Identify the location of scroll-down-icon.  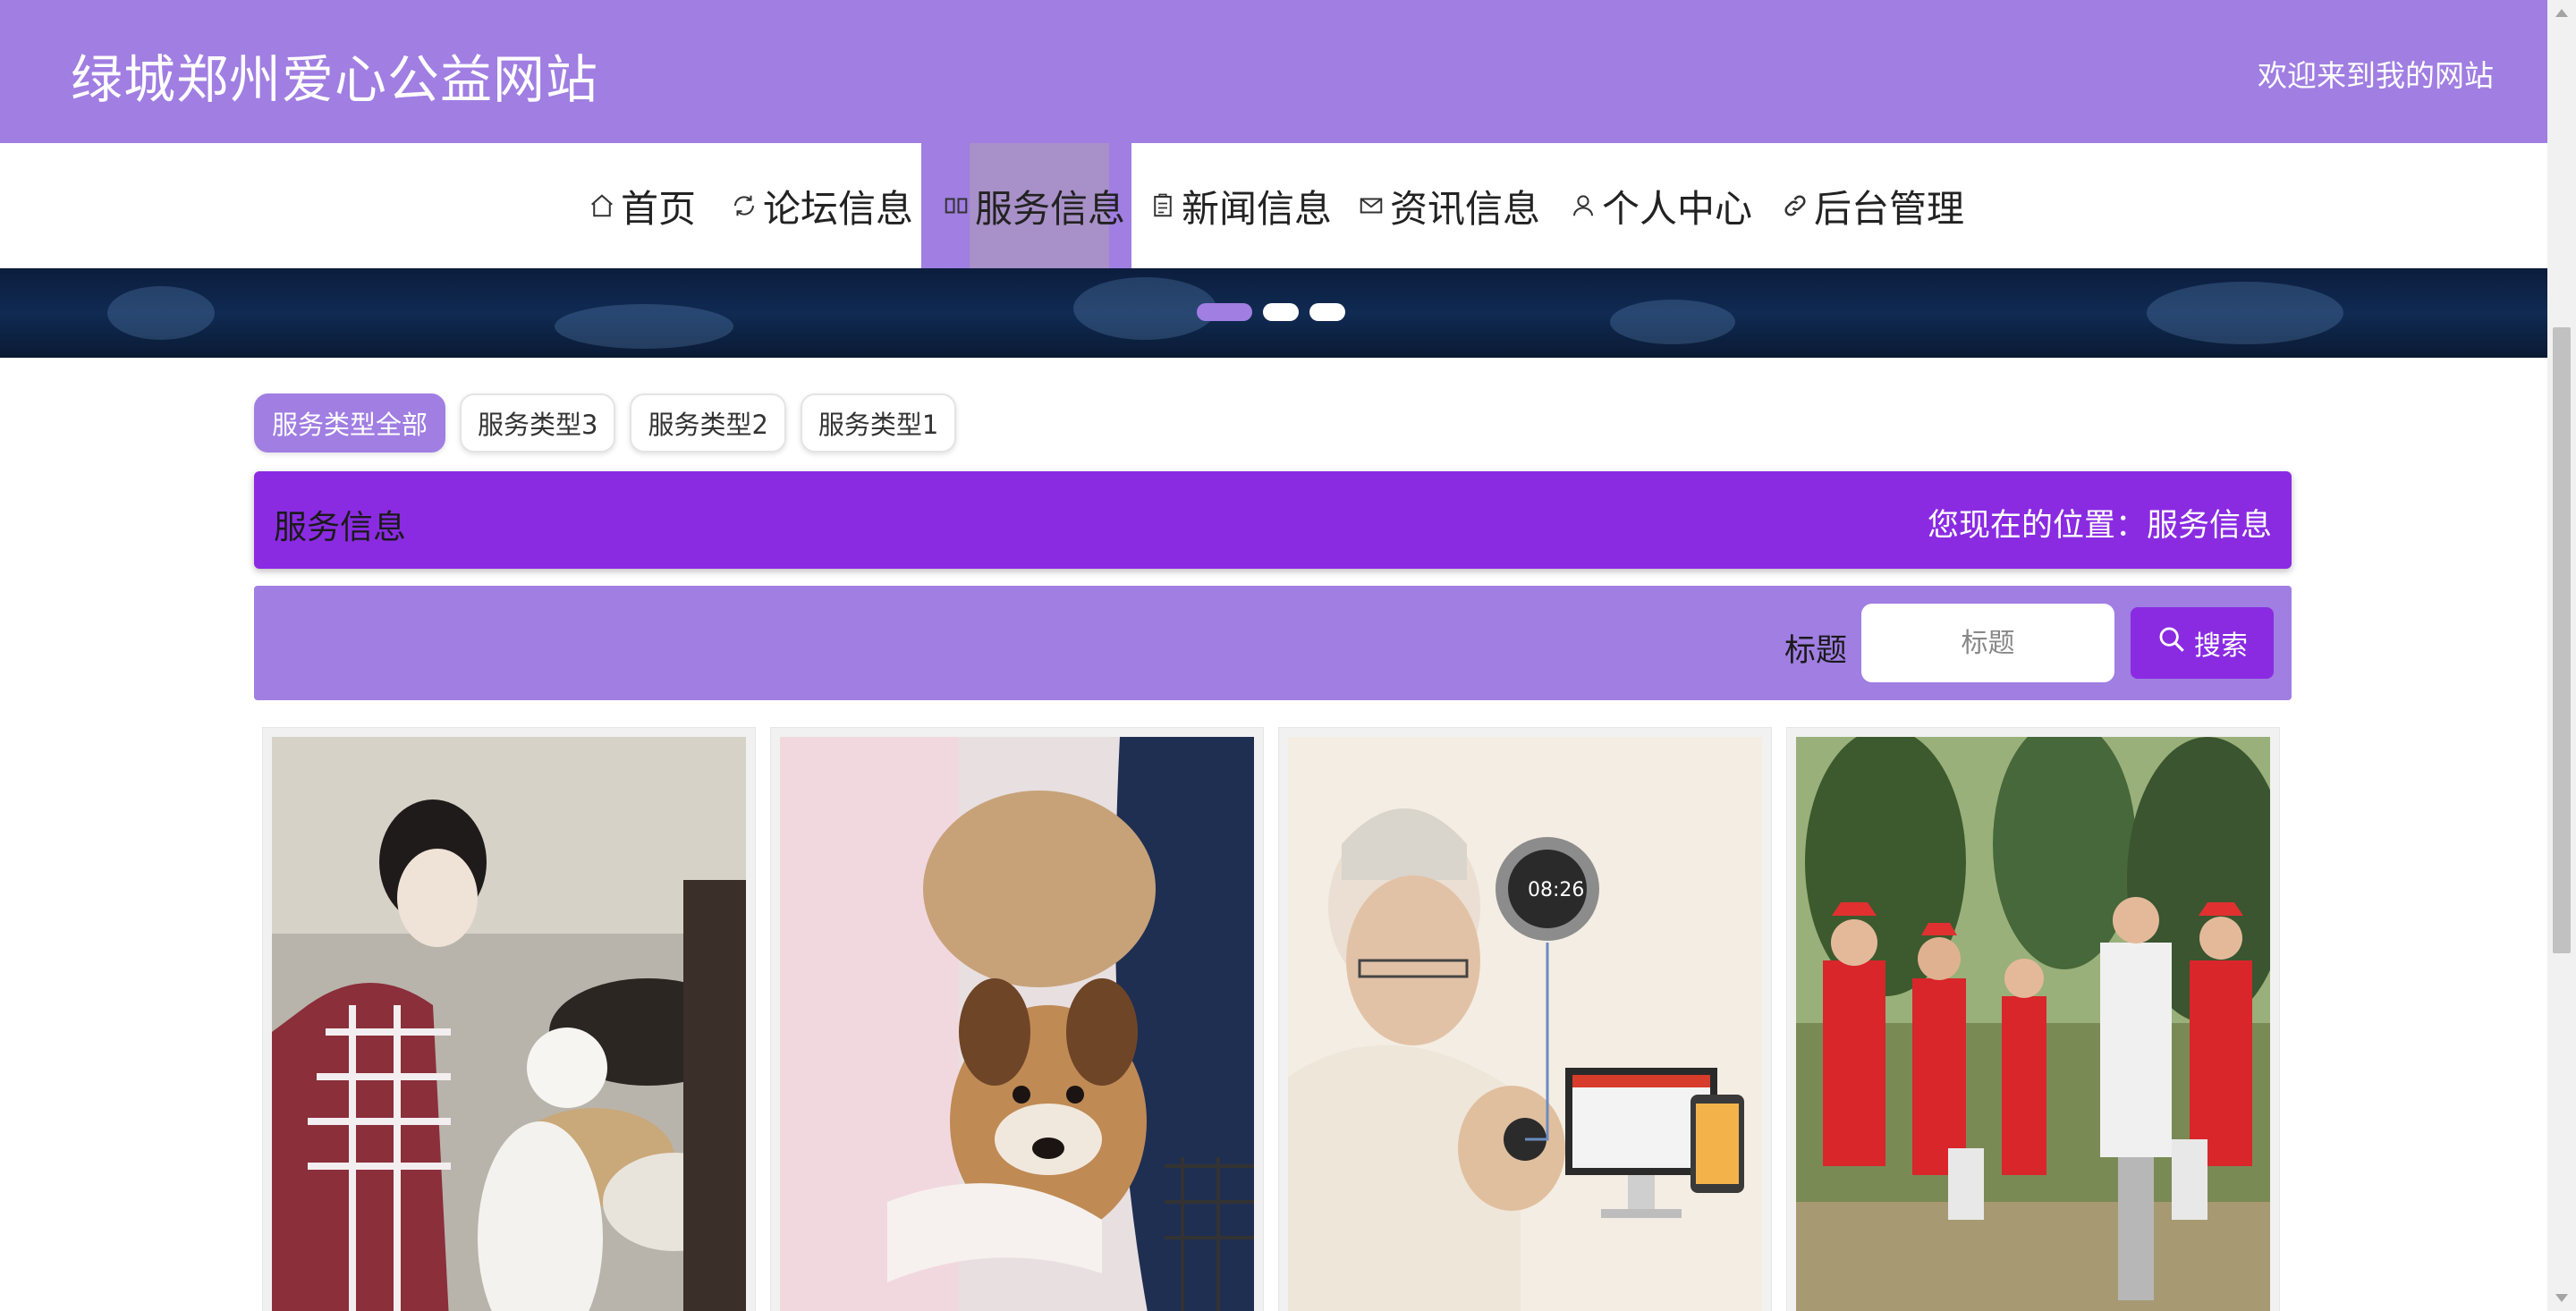
(2561, 1298).